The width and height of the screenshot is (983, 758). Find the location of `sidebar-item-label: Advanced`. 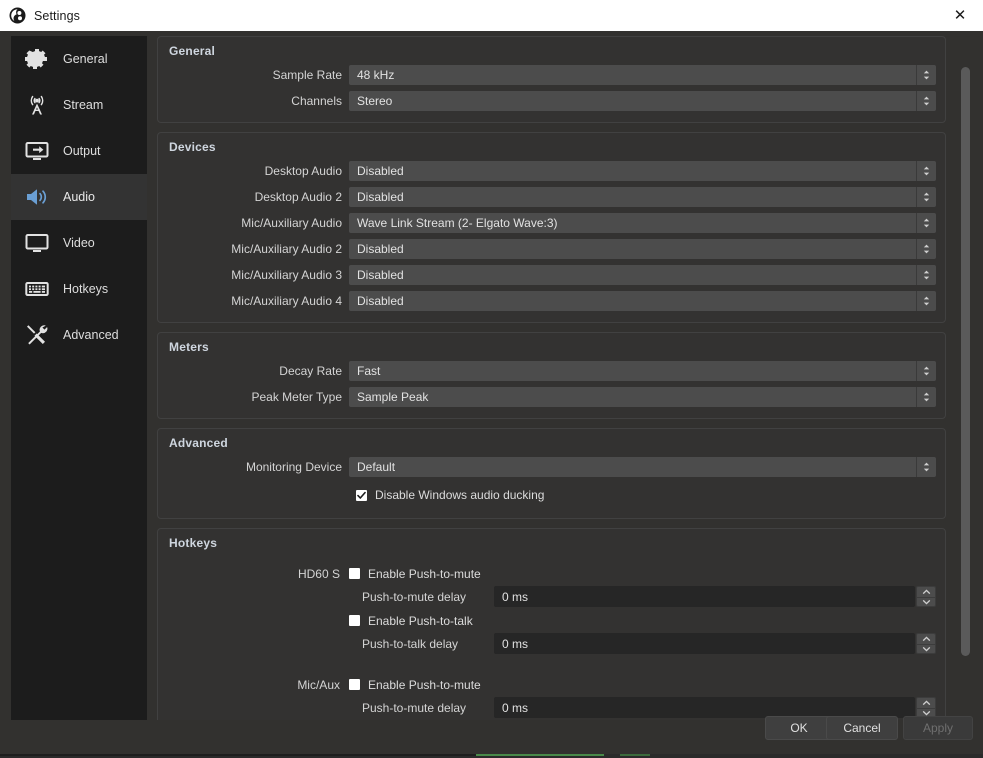

sidebar-item-label: Advanced is located at coordinates (91, 335).